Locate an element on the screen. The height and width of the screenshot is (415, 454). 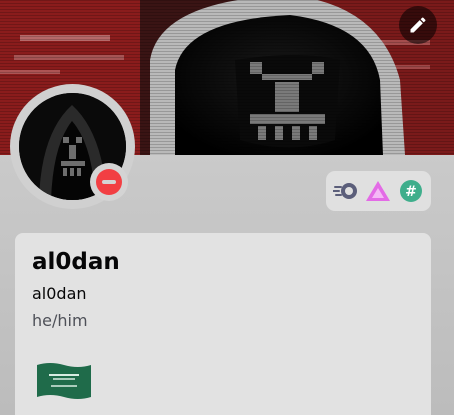
status-indicator-dnd is located at coordinates (109, 182).